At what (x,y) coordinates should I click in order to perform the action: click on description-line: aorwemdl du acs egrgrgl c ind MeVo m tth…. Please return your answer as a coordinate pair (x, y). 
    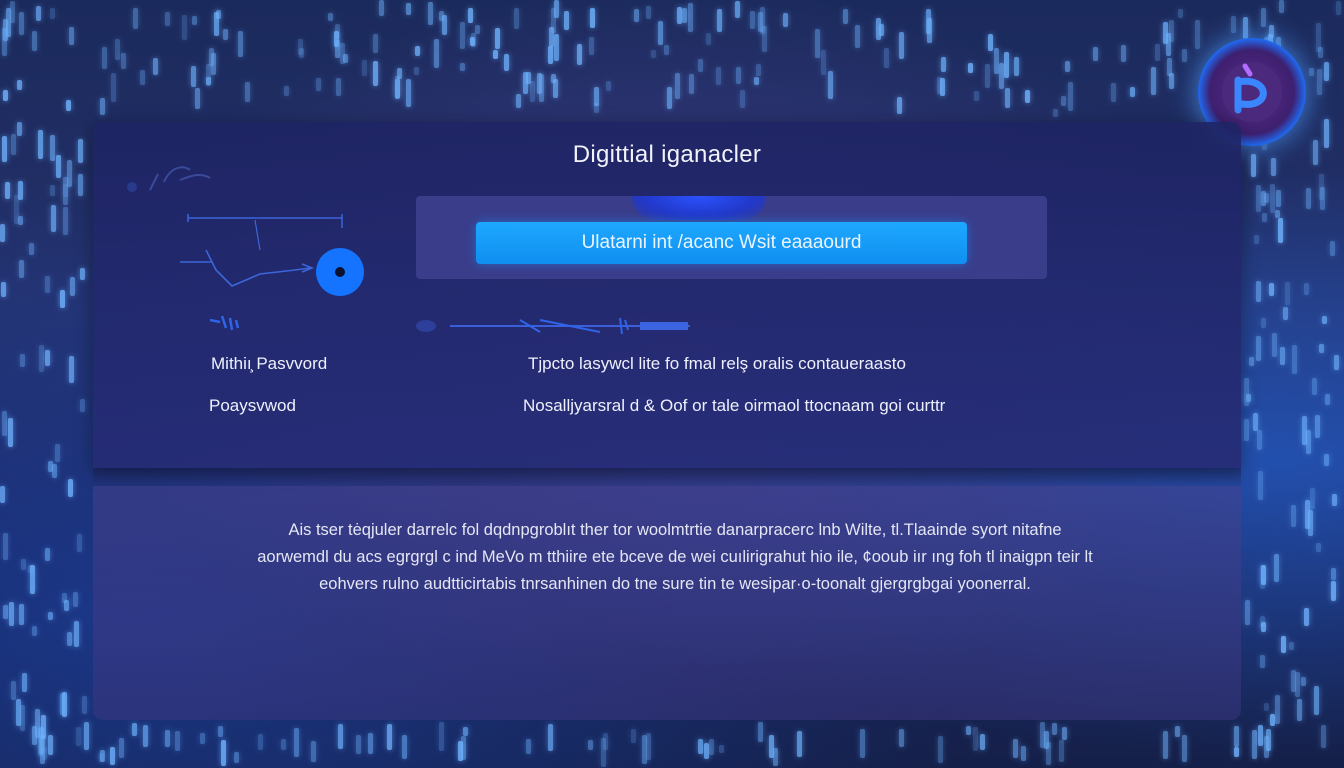
    Looking at the image, I should click on (675, 557).